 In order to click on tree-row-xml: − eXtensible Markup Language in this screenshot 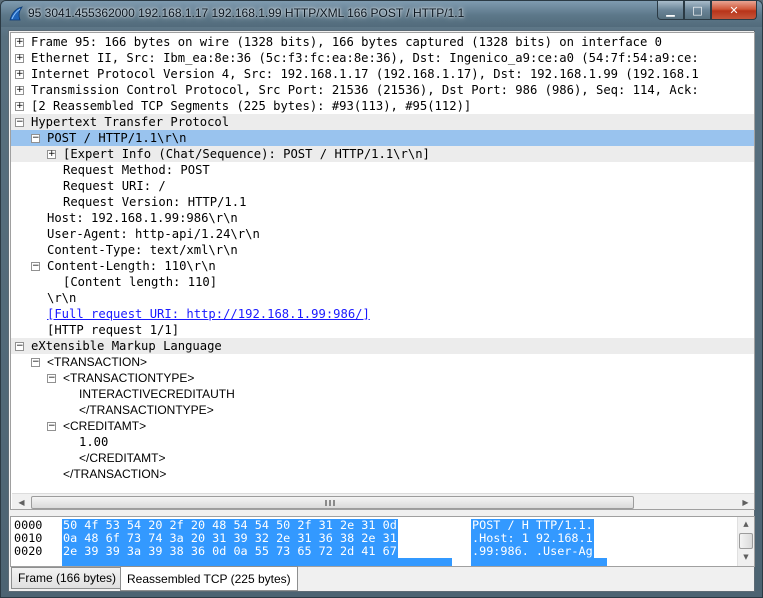, I will do `click(382, 346)`.